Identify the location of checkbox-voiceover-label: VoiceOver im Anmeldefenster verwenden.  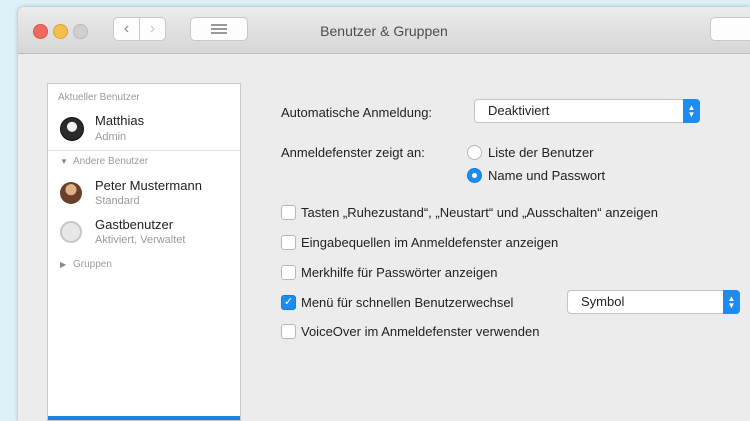
(420, 331).